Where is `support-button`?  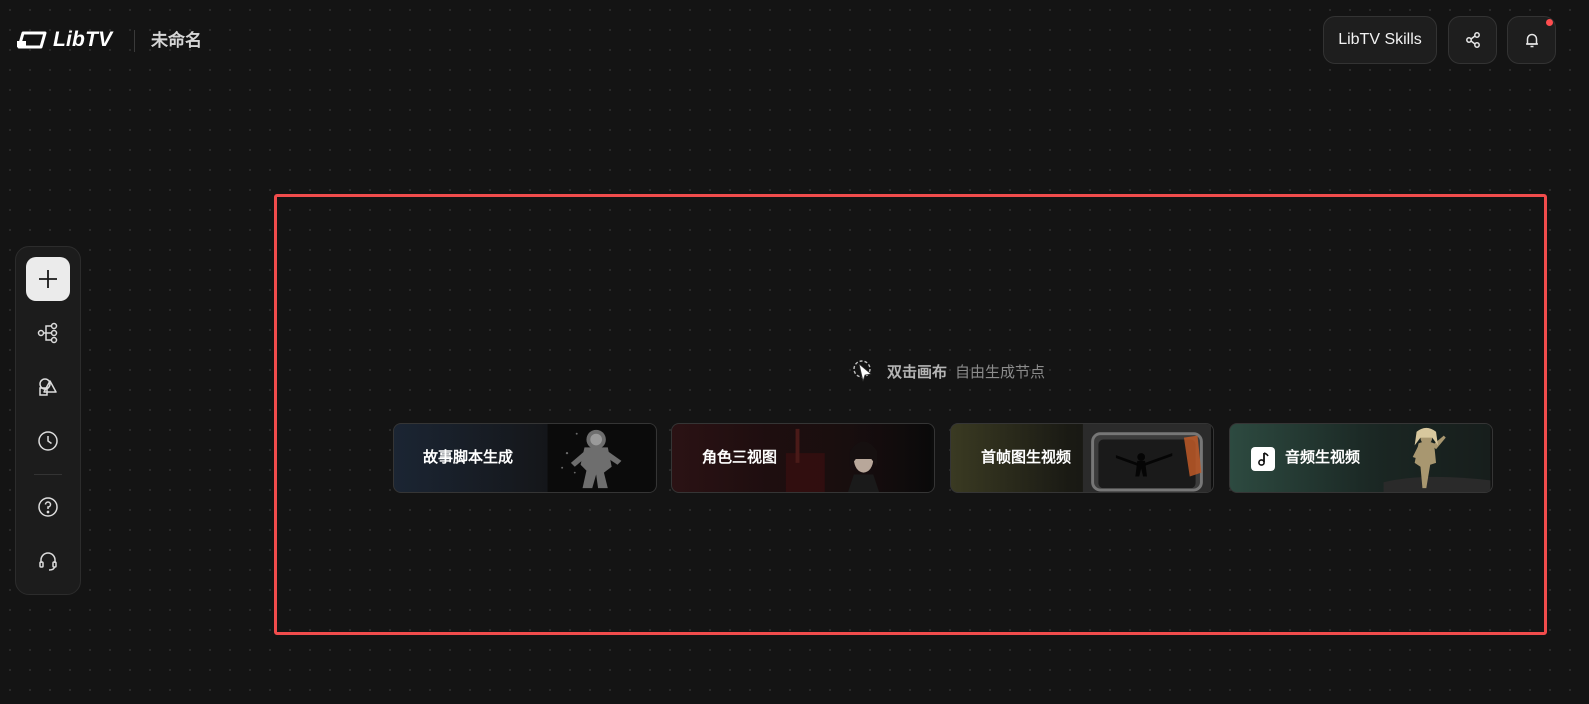
support-button is located at coordinates (48, 561).